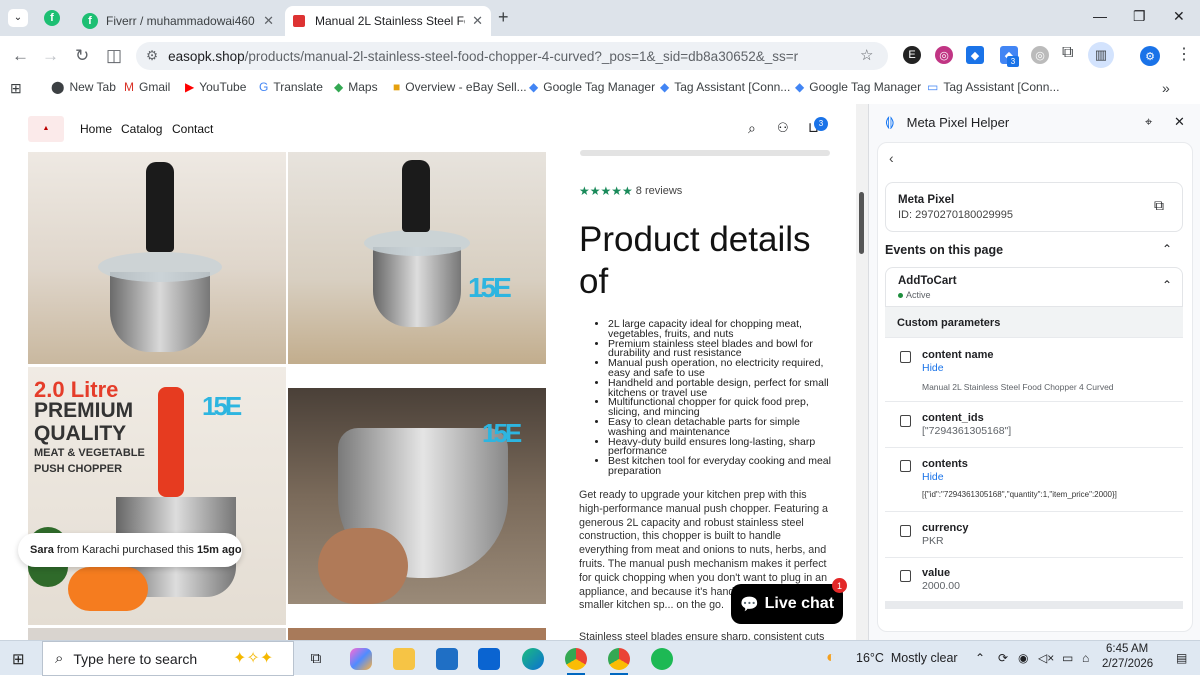 Image resolution: width=1200 pixels, height=676 pixels. Describe the element at coordinates (417, 496) in the screenshot. I see `product-image-4: 15E` at that location.